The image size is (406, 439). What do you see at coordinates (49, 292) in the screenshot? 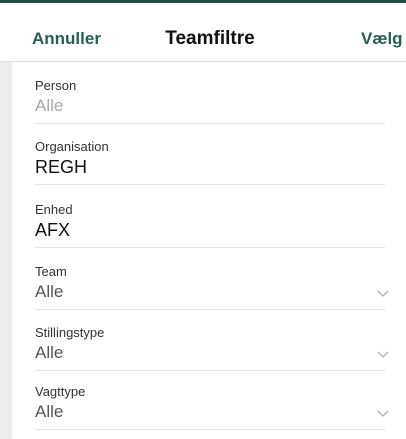
I see `team-select: Alle` at bounding box center [49, 292].